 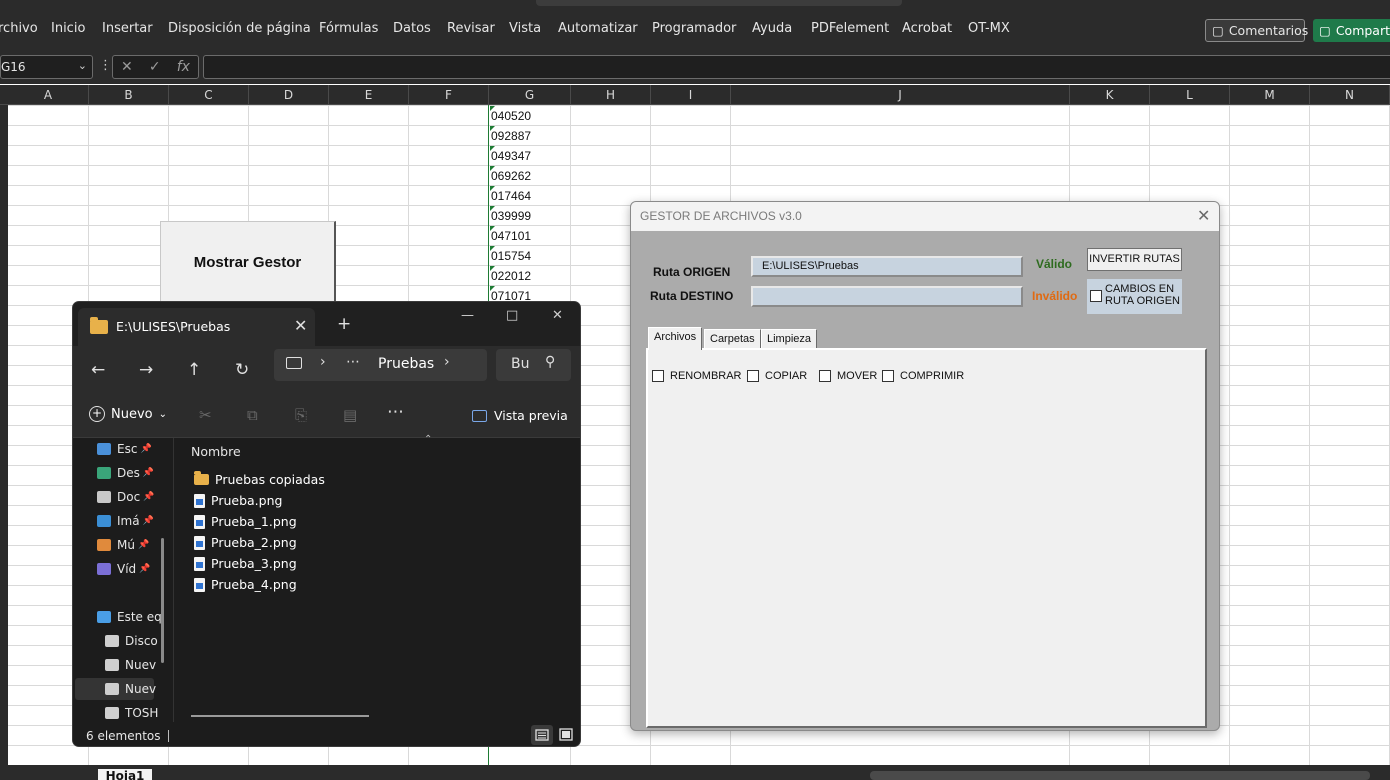 I want to click on column-header: I, so click(x=691, y=95).